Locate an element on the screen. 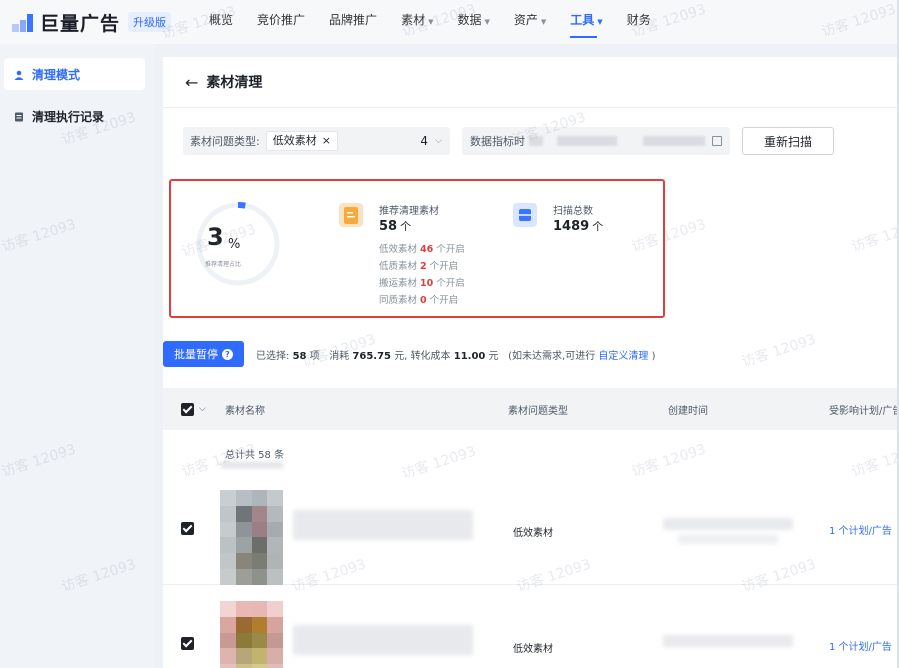  sidebar-item-label: 清理模式 is located at coordinates (56, 74).